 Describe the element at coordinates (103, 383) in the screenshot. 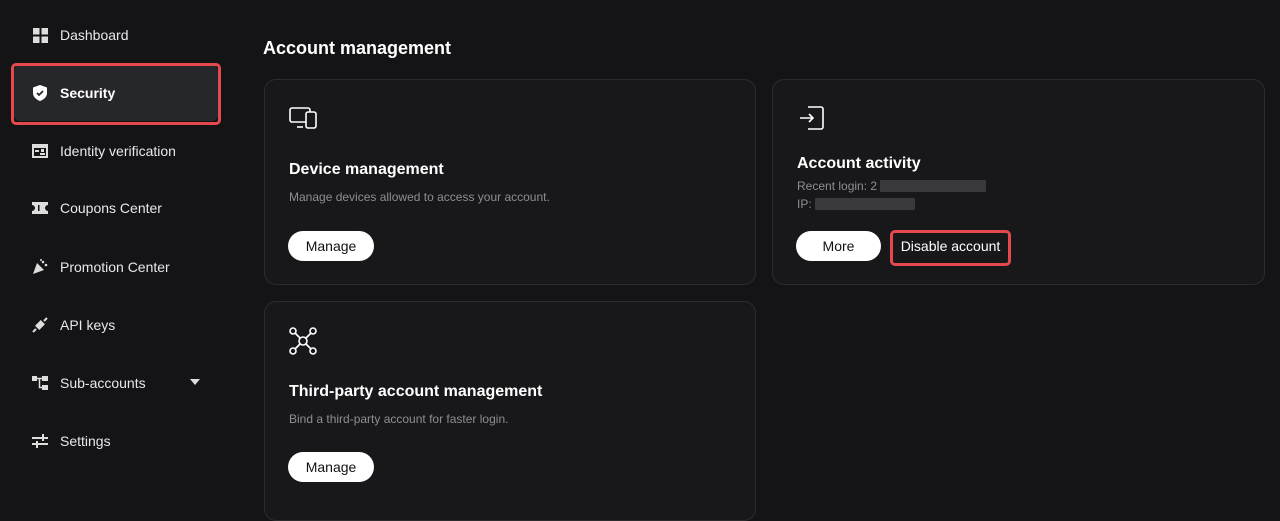

I see `sidebar-item-label: Sub-accounts` at that location.